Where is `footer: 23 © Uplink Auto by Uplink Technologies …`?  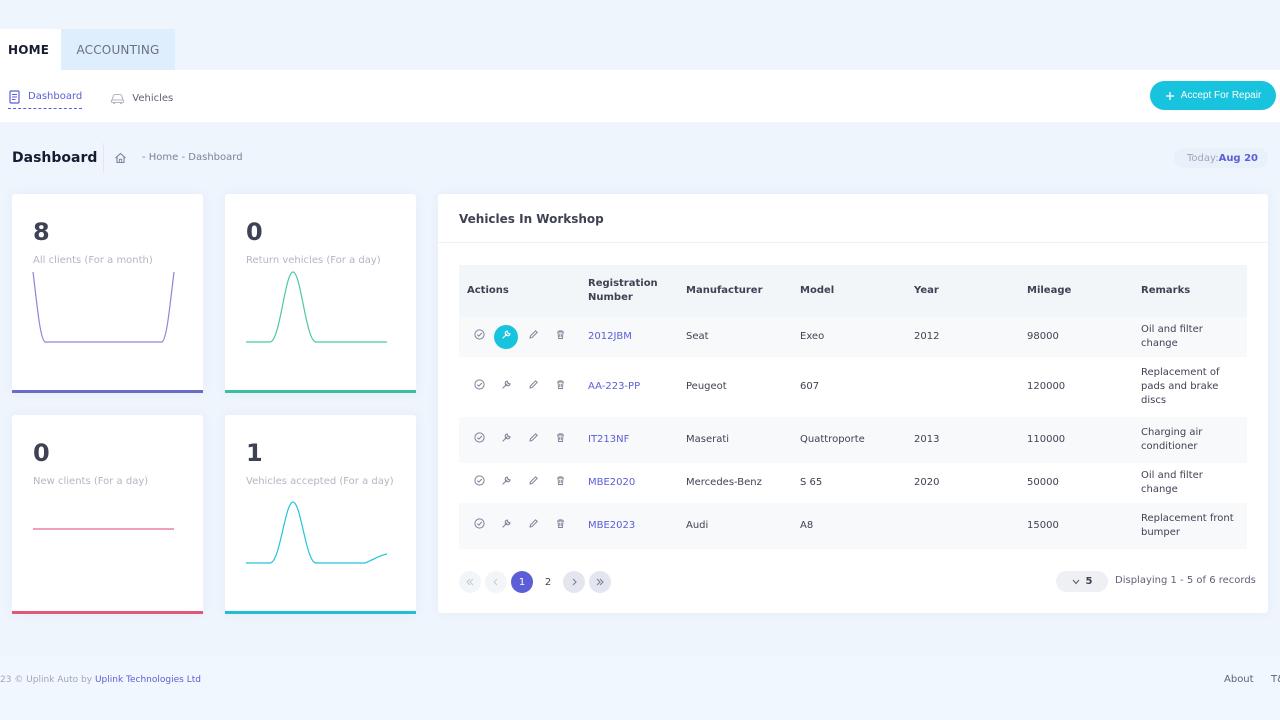
footer: 23 © Uplink Auto by Uplink Technologies … is located at coordinates (640, 688).